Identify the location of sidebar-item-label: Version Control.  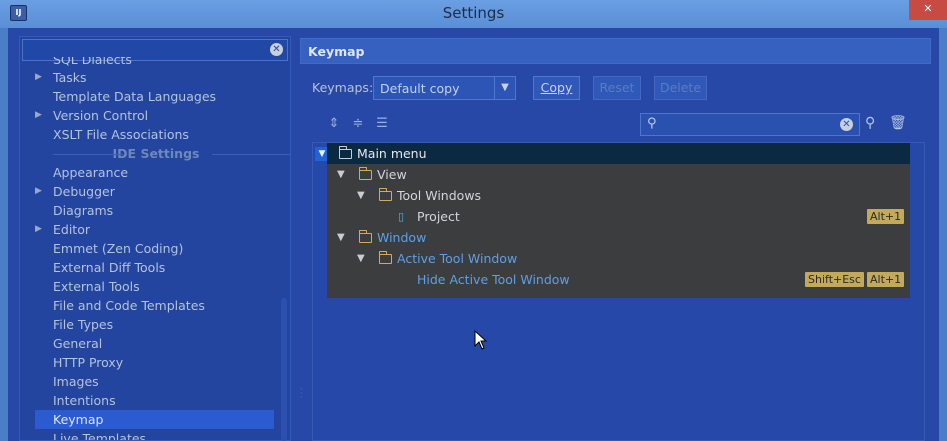
(101, 115).